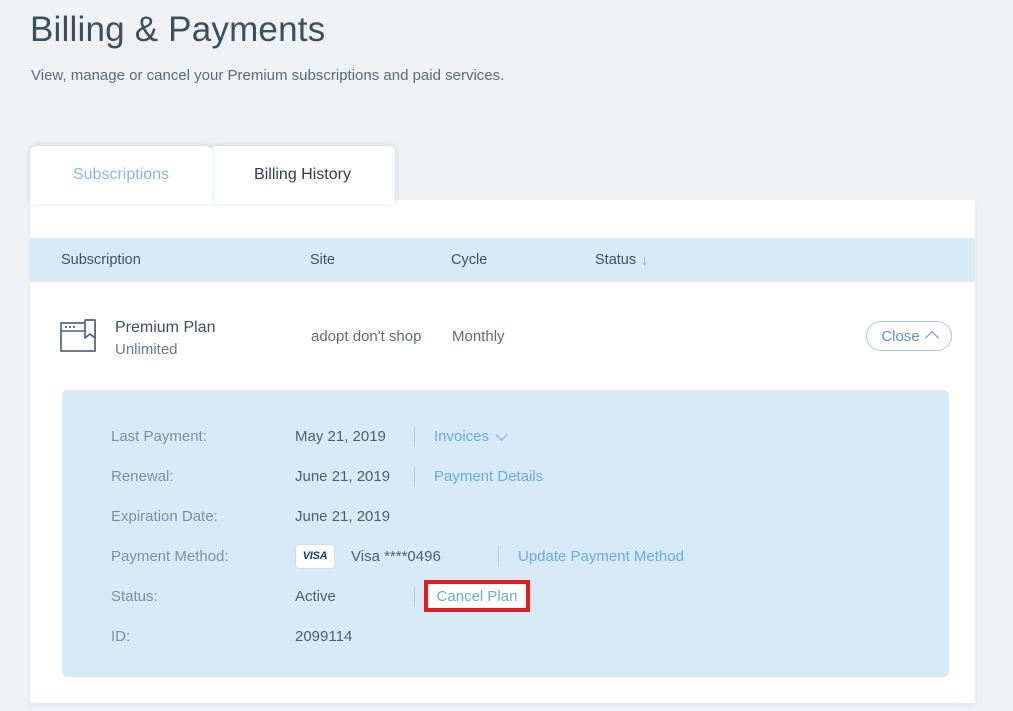  What do you see at coordinates (900, 336) in the screenshot?
I see `close-button-label: Close` at bounding box center [900, 336].